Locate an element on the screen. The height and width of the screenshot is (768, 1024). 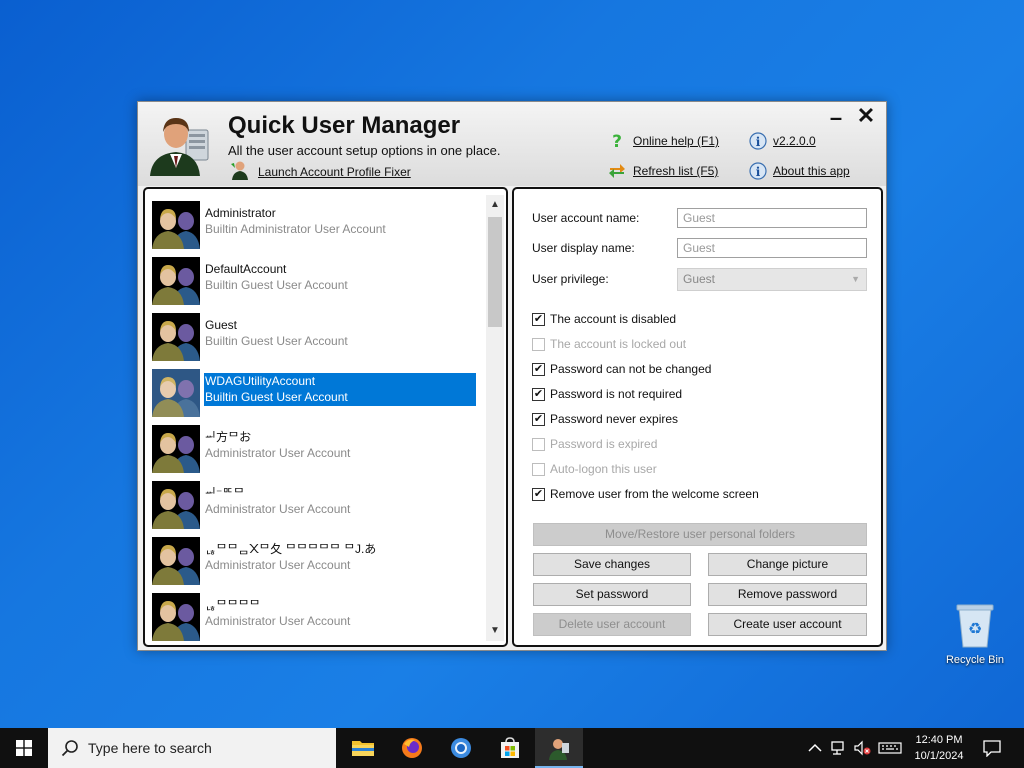
taskbar-file-explorer is located at coordinates (363, 748).